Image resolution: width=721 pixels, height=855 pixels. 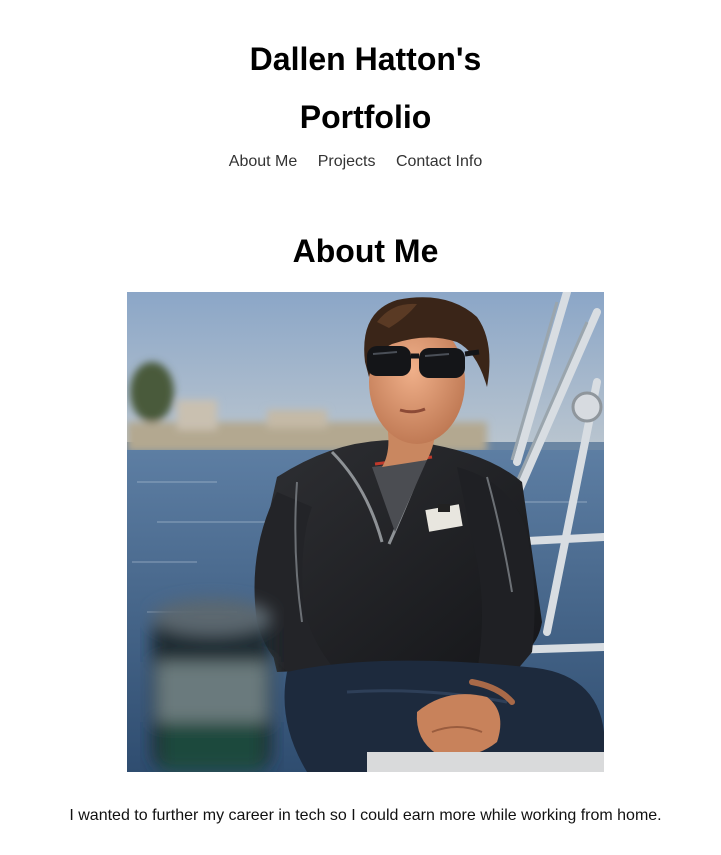 What do you see at coordinates (365, 117) in the screenshot?
I see `site-title-line-2: Portfolio` at bounding box center [365, 117].